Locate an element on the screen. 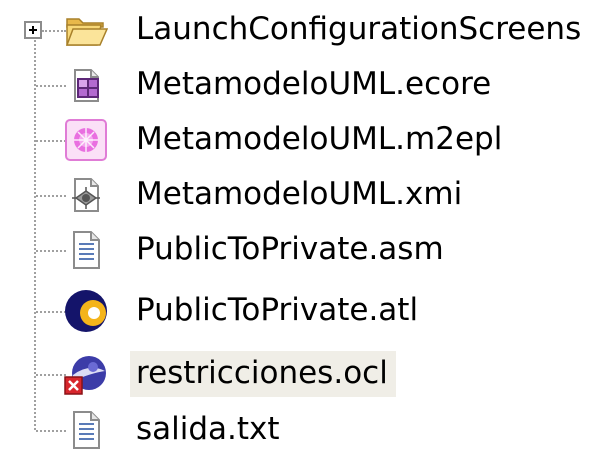 The height and width of the screenshot is (456, 607). atl-file-icon is located at coordinates (86, 311).